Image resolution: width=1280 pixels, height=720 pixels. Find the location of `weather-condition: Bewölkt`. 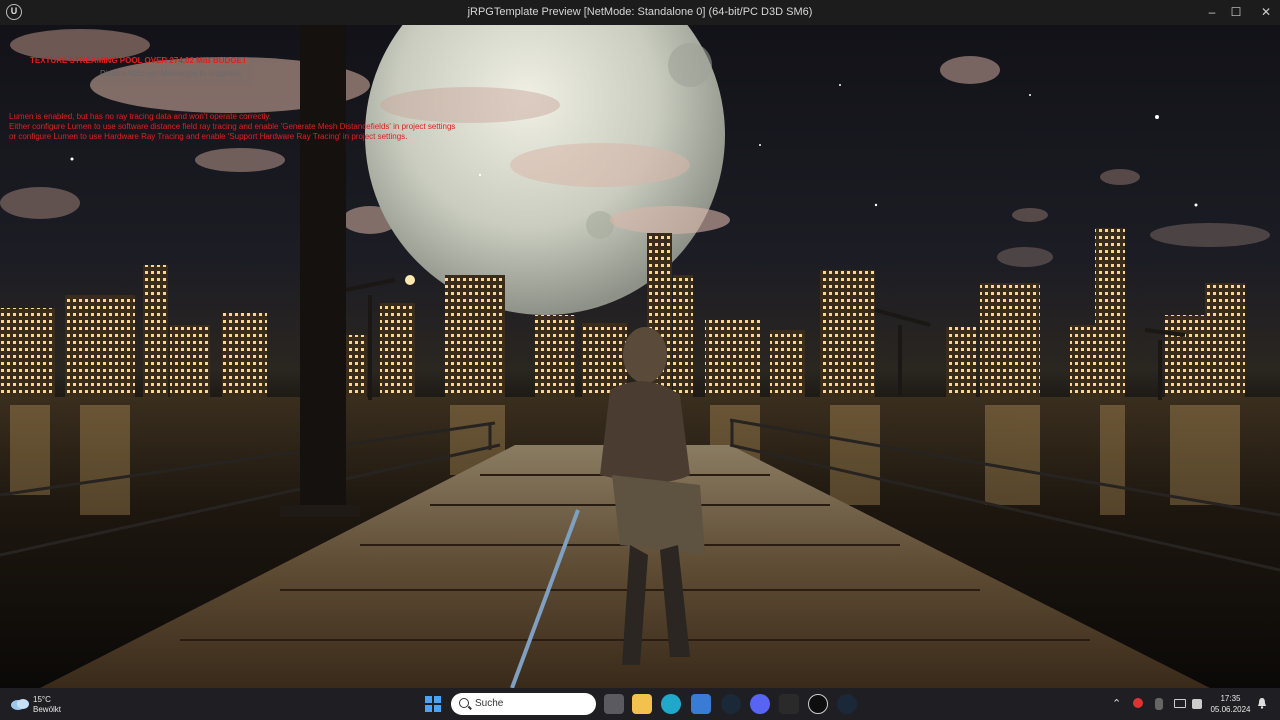

weather-condition: Bewölkt is located at coordinates (47, 709).